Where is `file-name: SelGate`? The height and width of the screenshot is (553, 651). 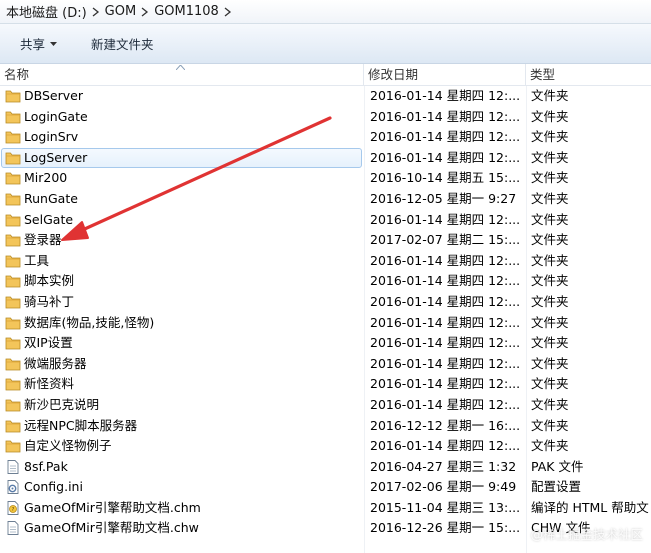
file-name: SelGate is located at coordinates (49, 219).